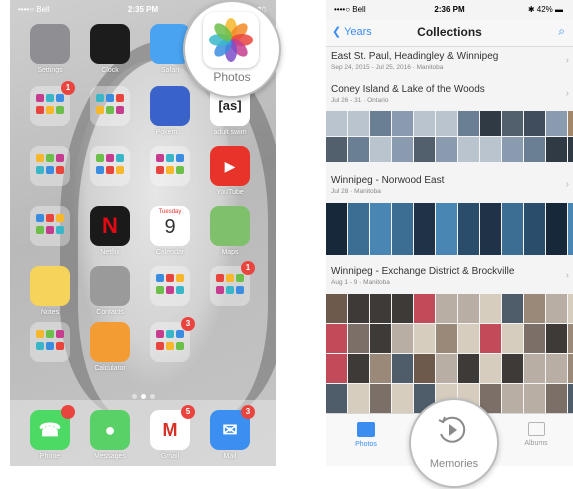 This screenshot has height=489, width=573. What do you see at coordinates (110, 231) in the screenshot?
I see `netflix-app: N Netflix` at bounding box center [110, 231].